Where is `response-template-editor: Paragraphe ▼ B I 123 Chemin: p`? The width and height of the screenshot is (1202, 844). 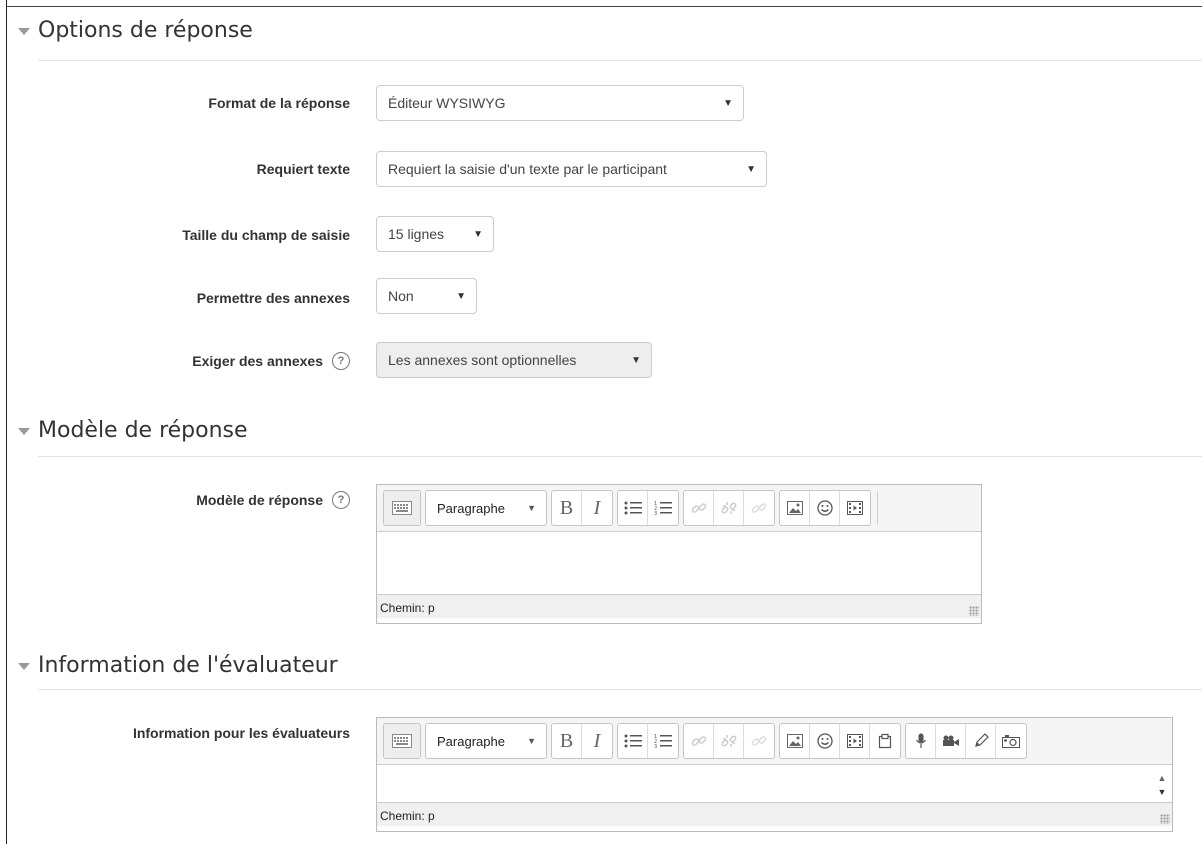 response-template-editor: Paragraphe ▼ B I 123 Chemin: p is located at coordinates (679, 554).